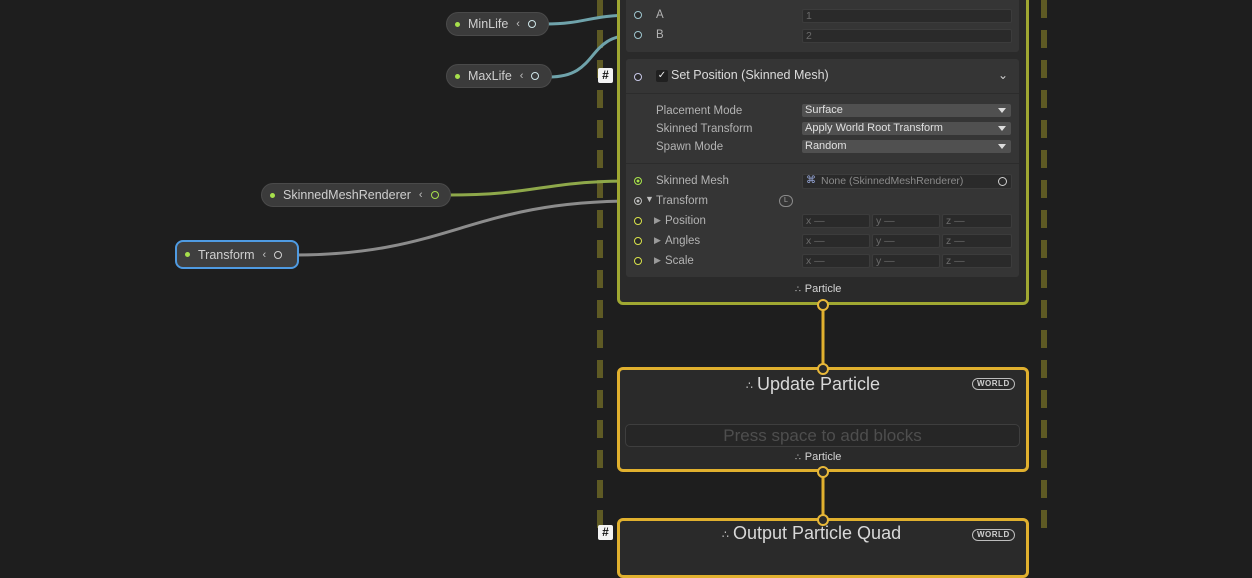 The height and width of the screenshot is (578, 1252). I want to click on update-context-title: ∴ Update Particle, so click(813, 384).